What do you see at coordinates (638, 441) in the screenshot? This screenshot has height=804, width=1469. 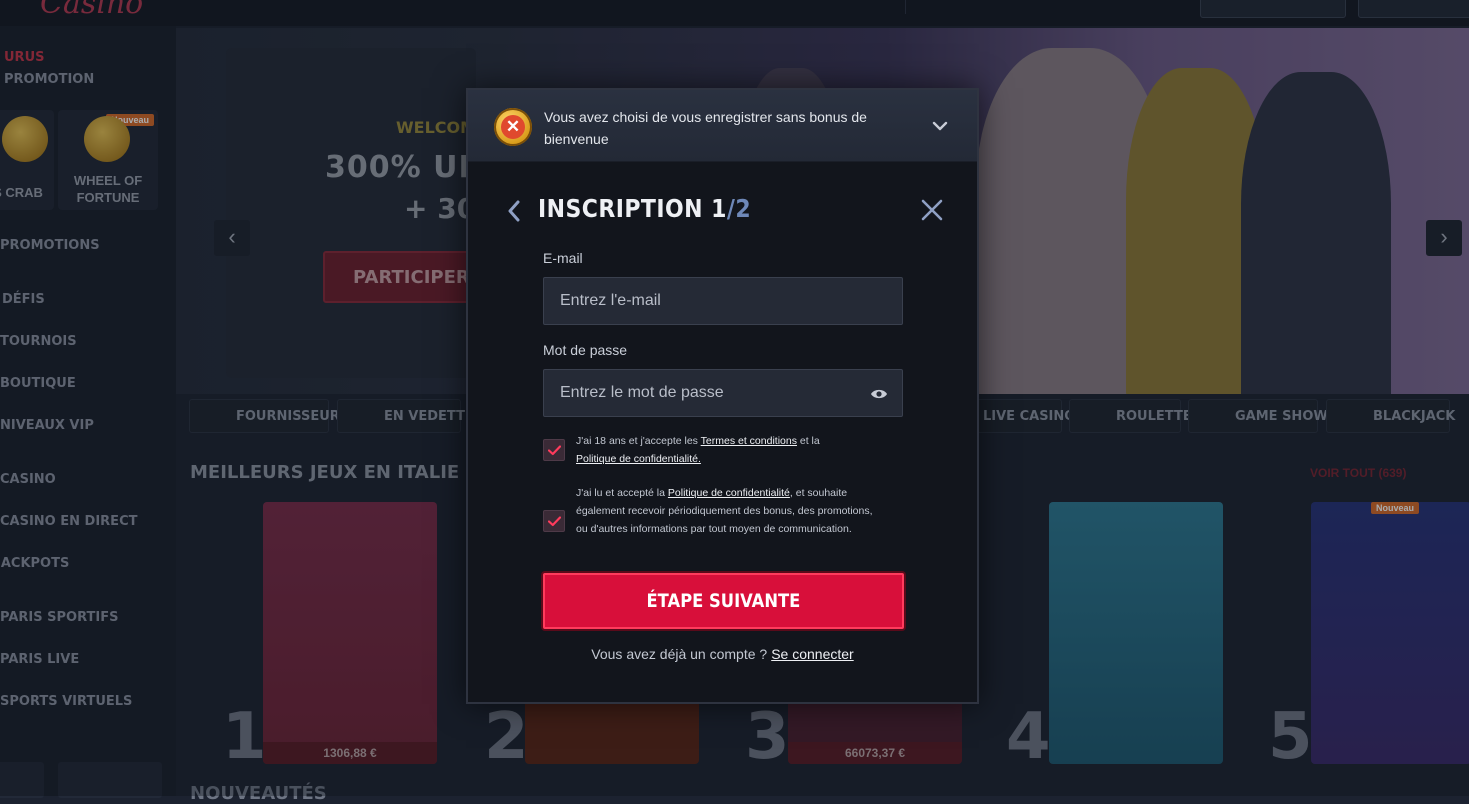 I see `consent1-text: J'ai 18 ans et j'accepte les` at bounding box center [638, 441].